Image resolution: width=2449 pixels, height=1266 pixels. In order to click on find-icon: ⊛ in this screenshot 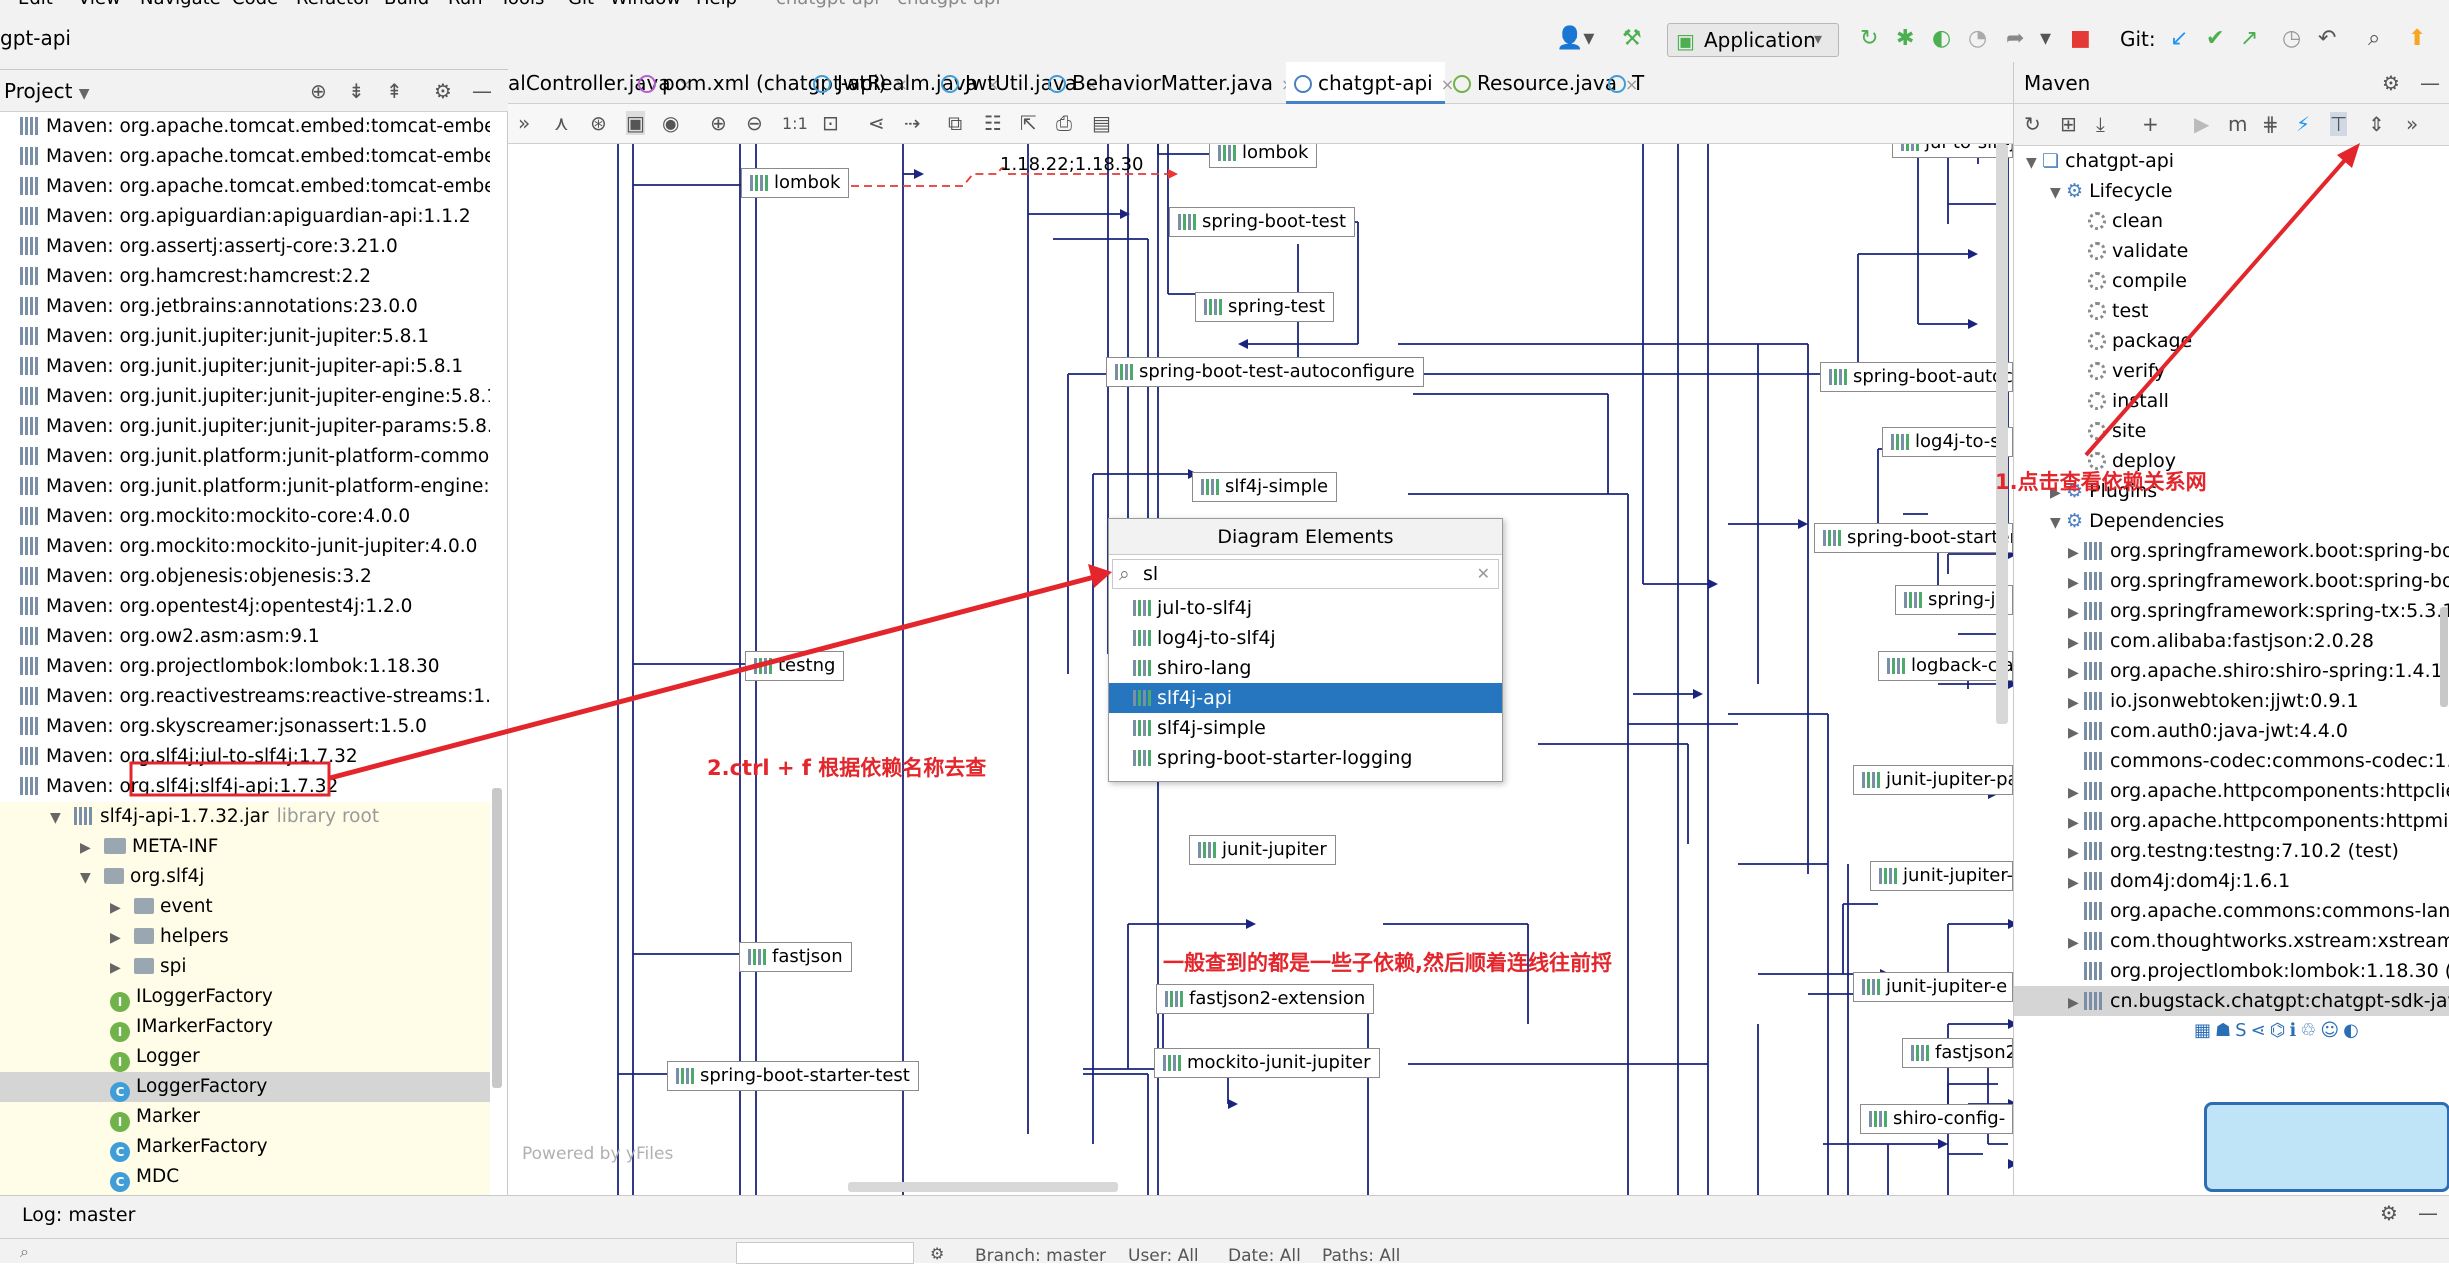, I will do `click(598, 123)`.